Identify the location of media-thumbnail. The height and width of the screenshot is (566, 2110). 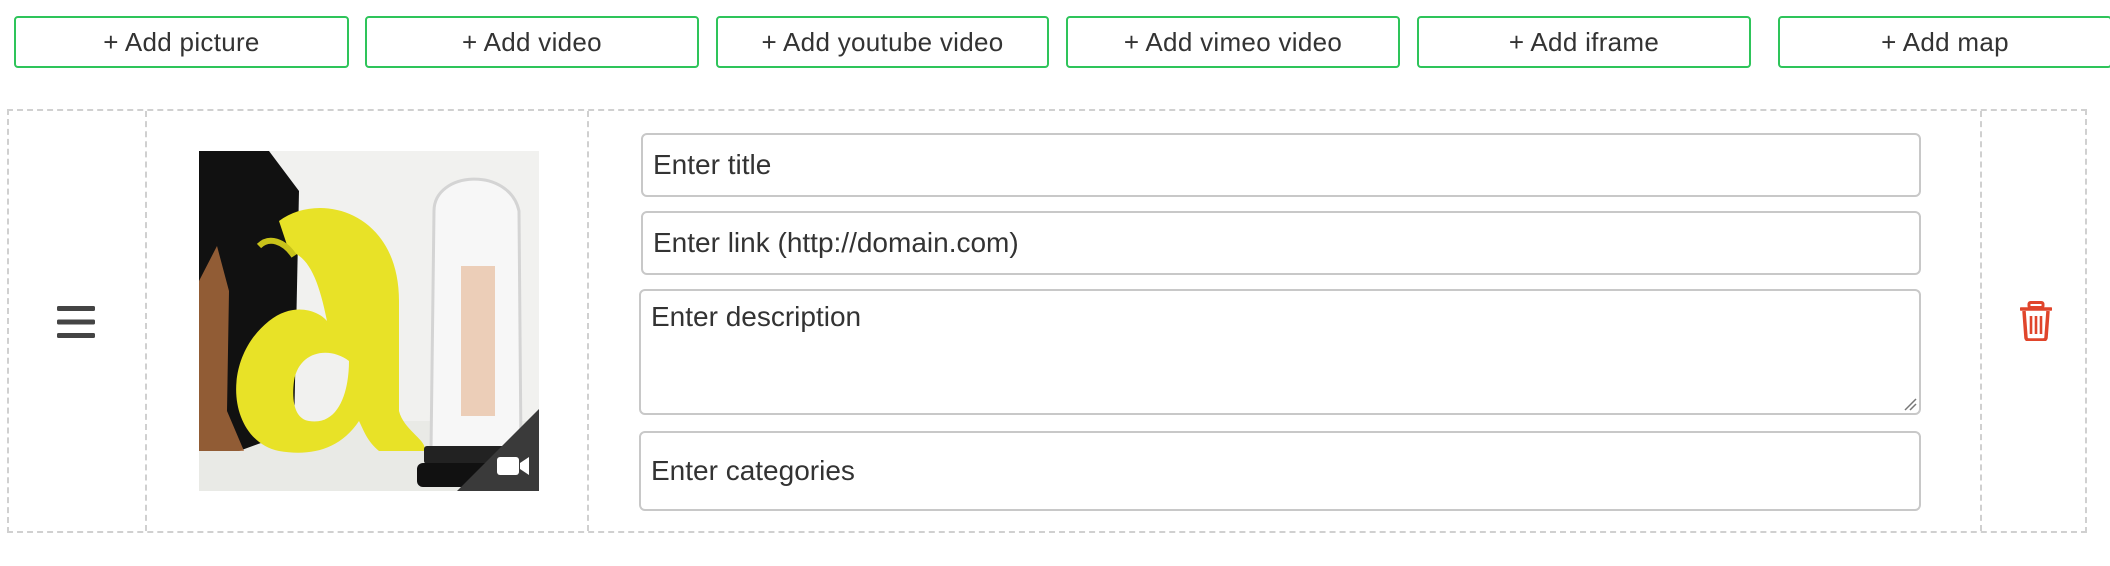
(369, 321).